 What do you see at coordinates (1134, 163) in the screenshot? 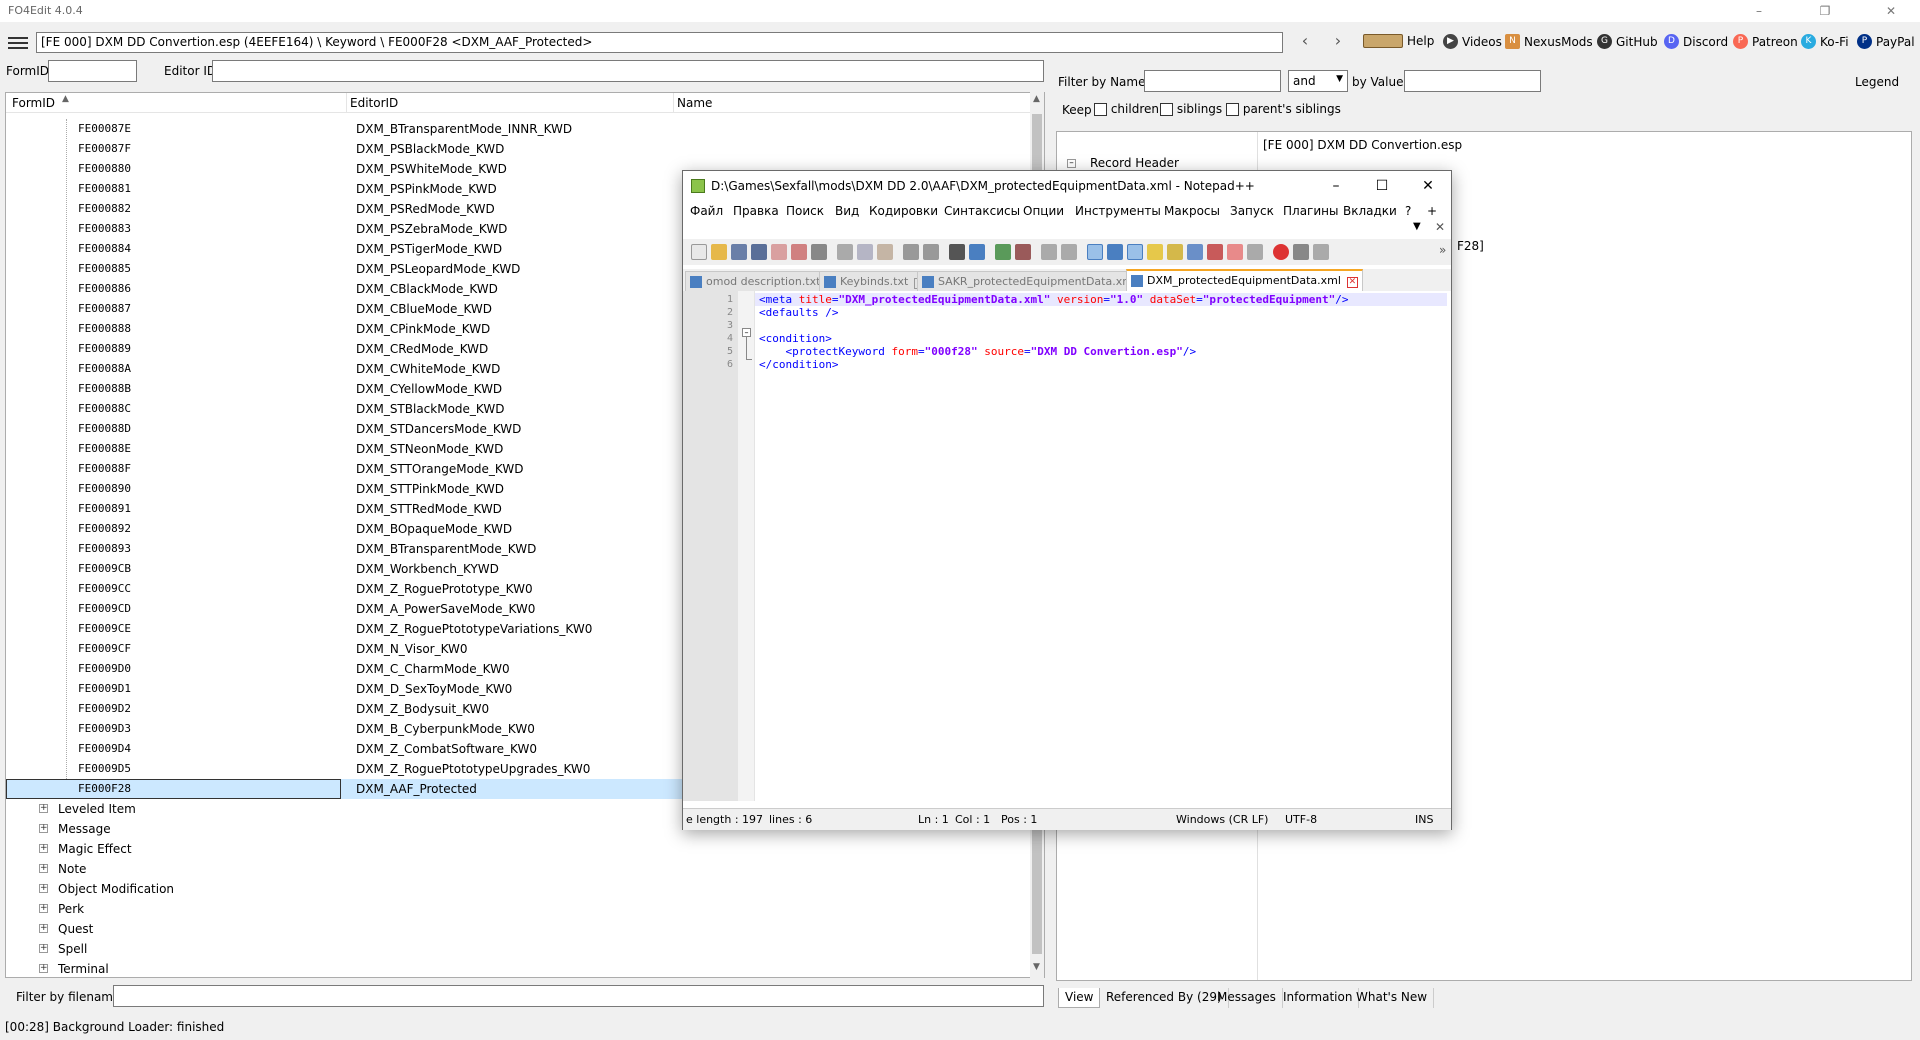
I see `record-header-node: Record Header` at bounding box center [1134, 163].